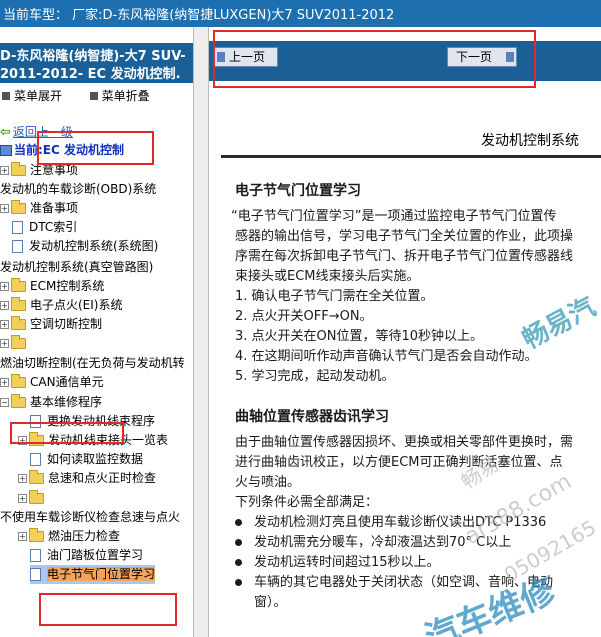 The height and width of the screenshot is (637, 601). Describe the element at coordinates (101, 574) in the screenshot. I see `tree-item-label: 电子节气门位置学习` at that location.